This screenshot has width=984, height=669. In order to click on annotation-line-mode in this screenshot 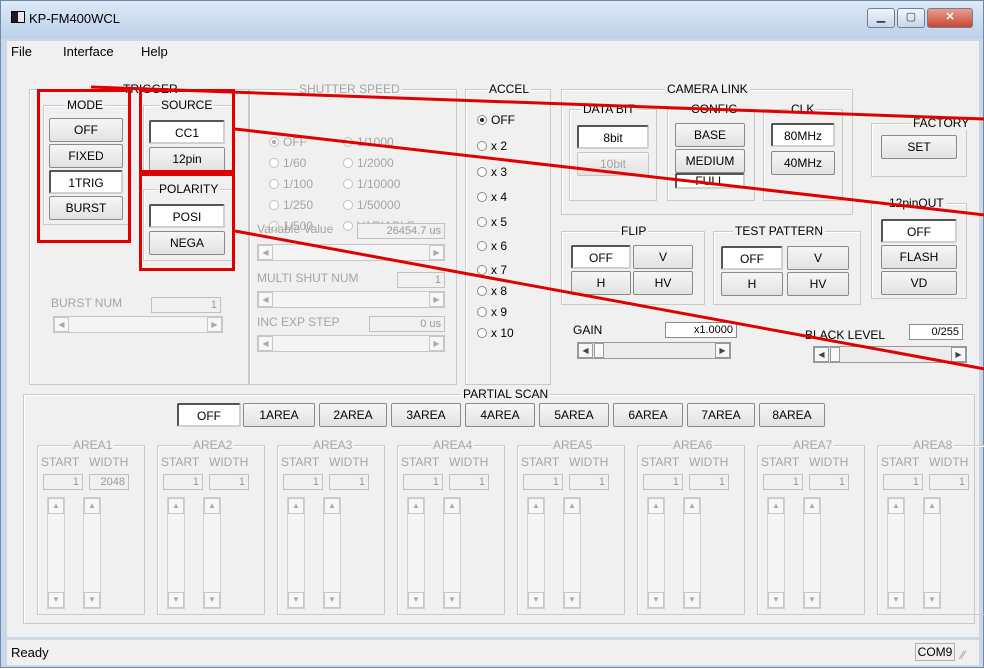, I will do `click(537, 103)`.